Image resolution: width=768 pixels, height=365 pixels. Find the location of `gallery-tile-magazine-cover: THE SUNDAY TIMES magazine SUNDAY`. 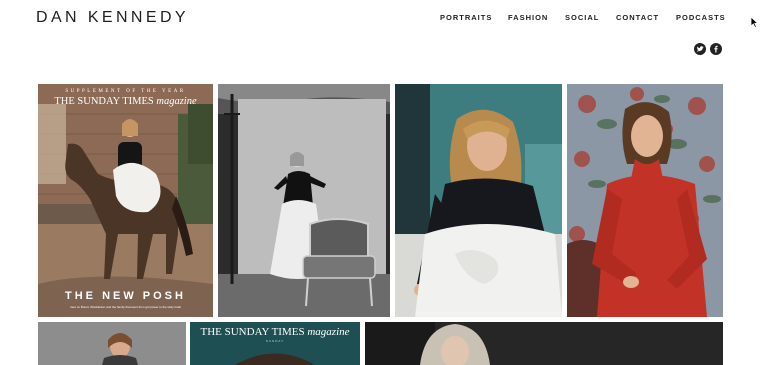

gallery-tile-magazine-cover: THE SUNDAY TIMES magazine SUNDAY is located at coordinates (275, 343).